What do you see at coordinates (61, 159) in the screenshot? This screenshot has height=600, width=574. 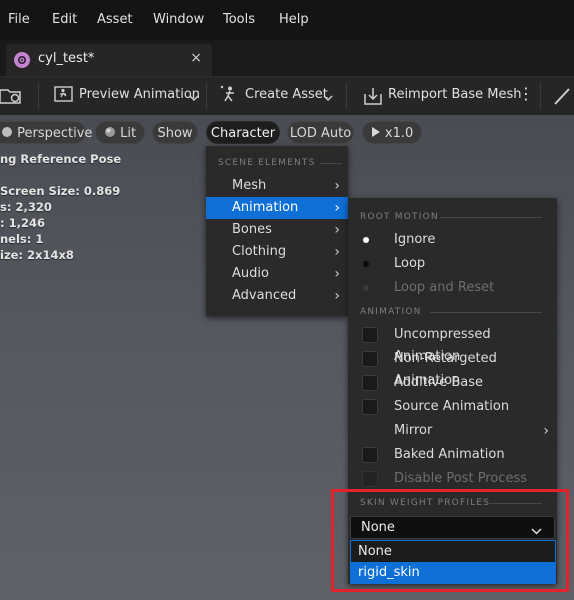 I see `stat-line: ng Reference Pose` at bounding box center [61, 159].